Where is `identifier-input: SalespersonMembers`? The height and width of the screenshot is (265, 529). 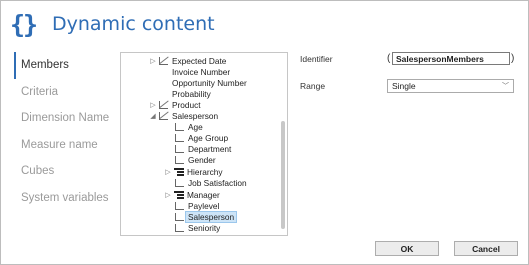
identifier-input: SalespersonMembers is located at coordinates (451, 58).